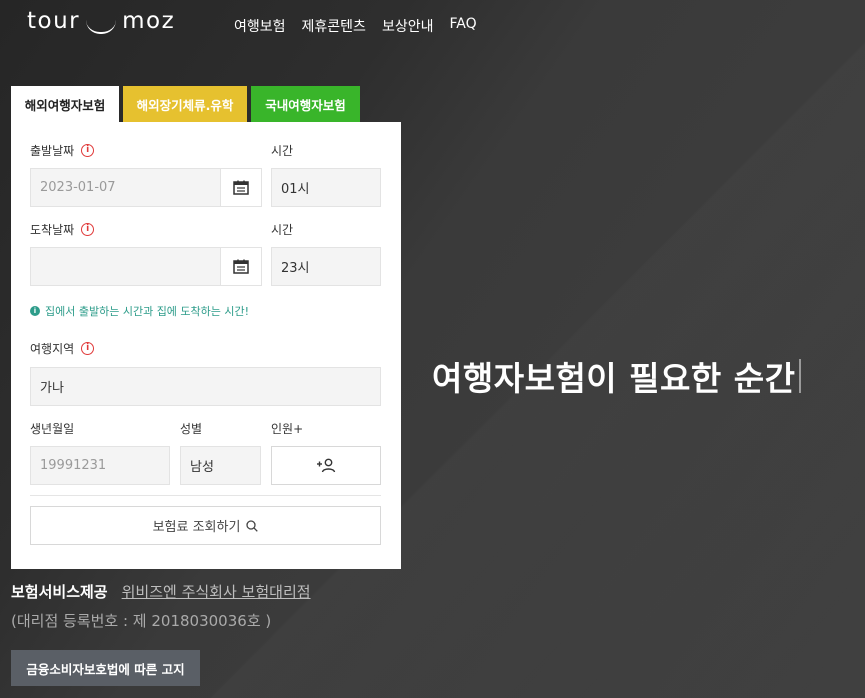 This screenshot has height=698, width=865. I want to click on departure-time-select: 01시, so click(326, 187).